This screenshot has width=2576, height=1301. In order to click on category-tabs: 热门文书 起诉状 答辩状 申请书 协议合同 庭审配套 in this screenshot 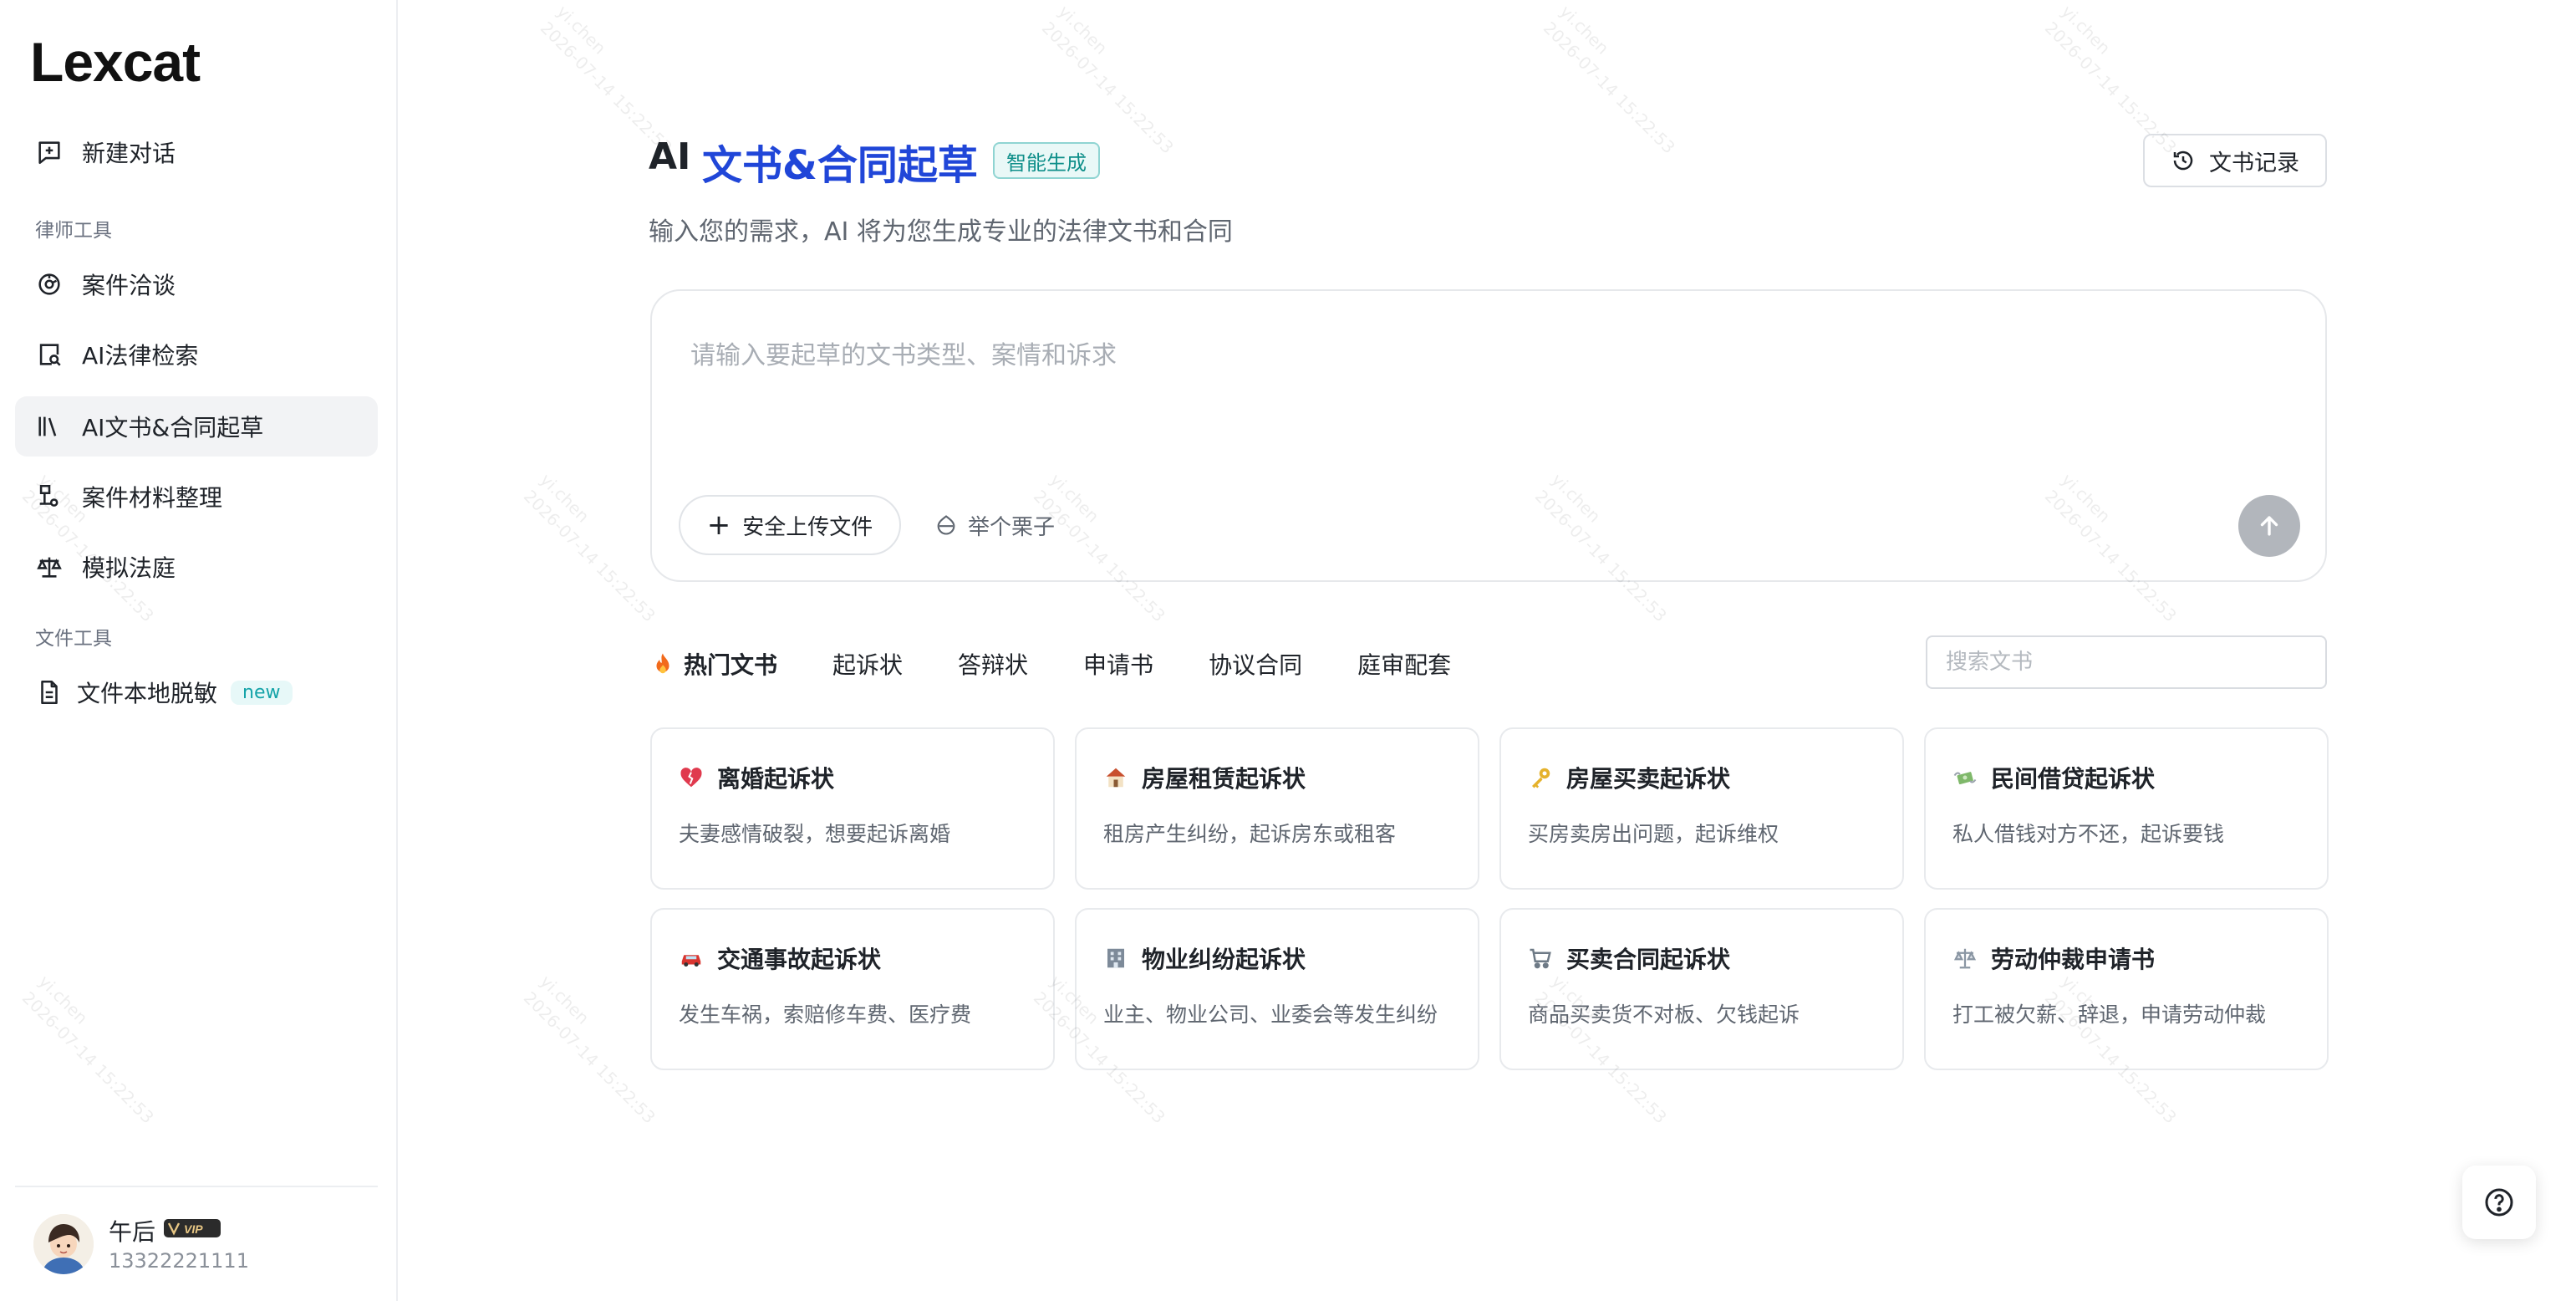, I will do `click(1078, 664)`.